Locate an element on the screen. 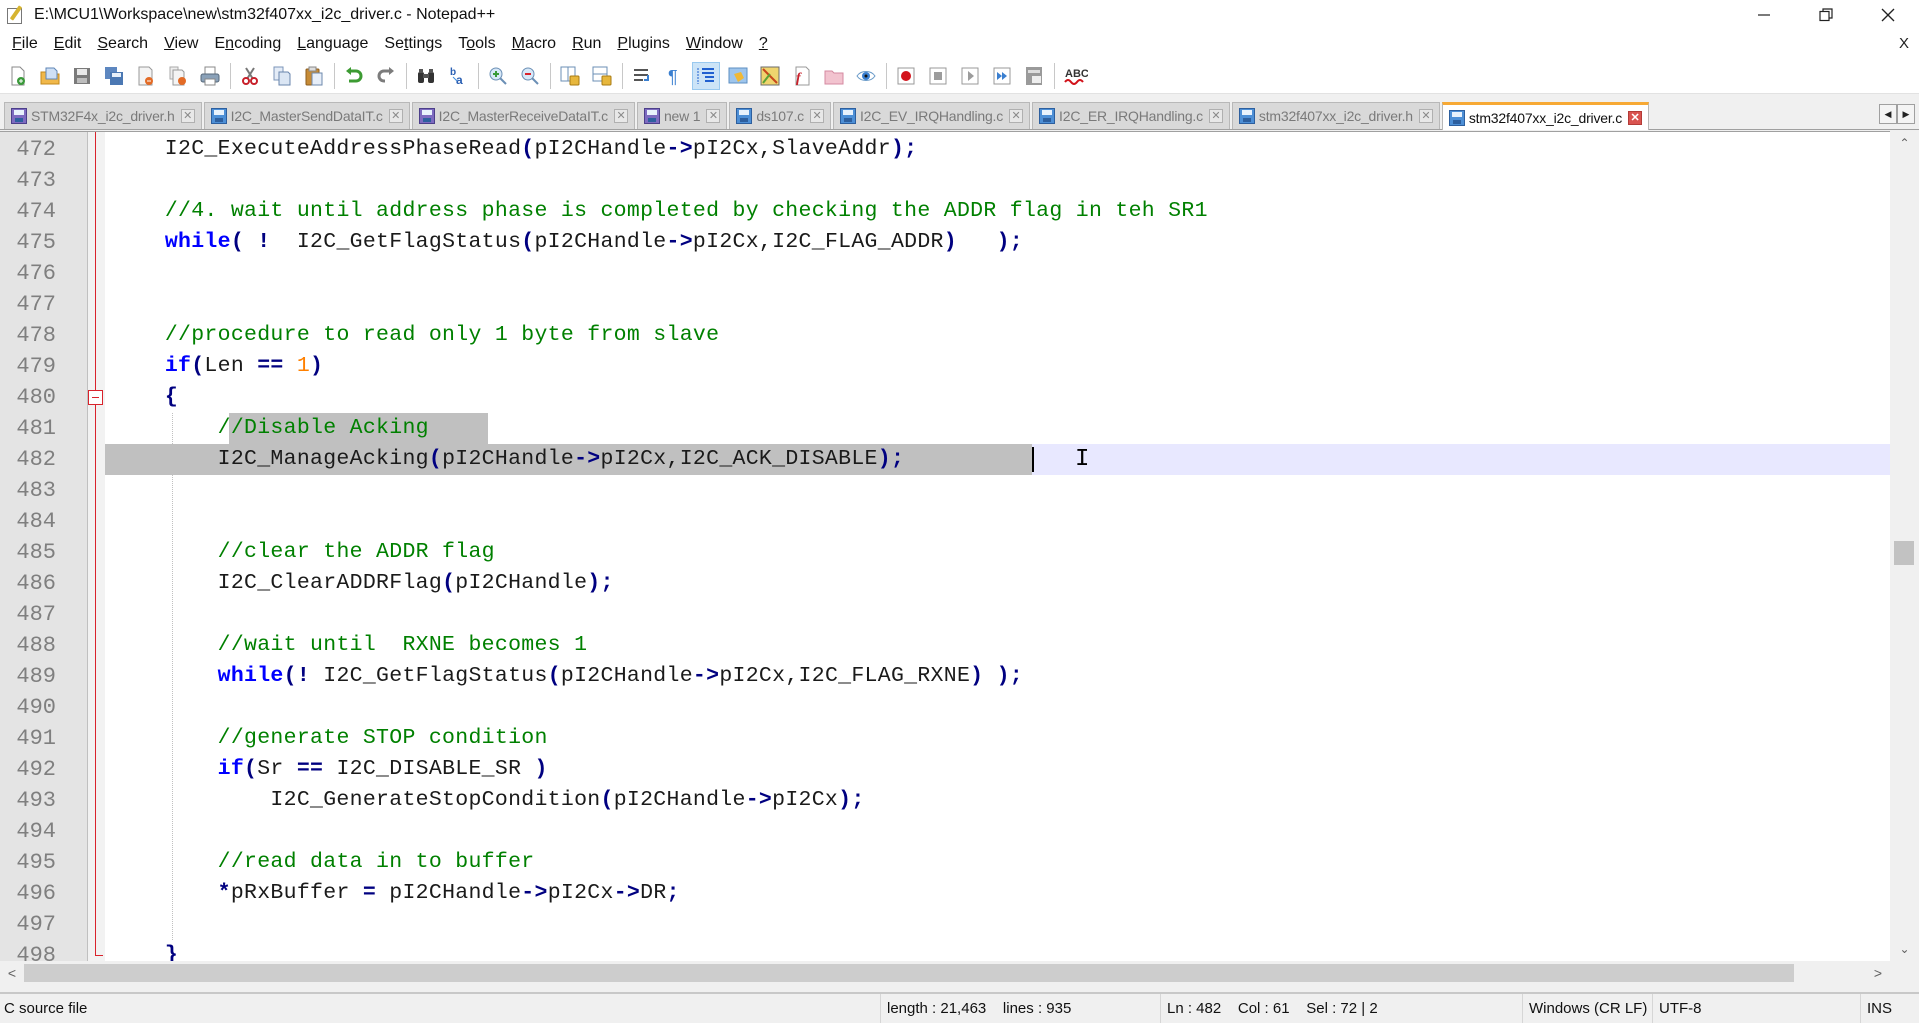  code-line: 488 //wait until RXNE becomes 1 is located at coordinates (945, 645).